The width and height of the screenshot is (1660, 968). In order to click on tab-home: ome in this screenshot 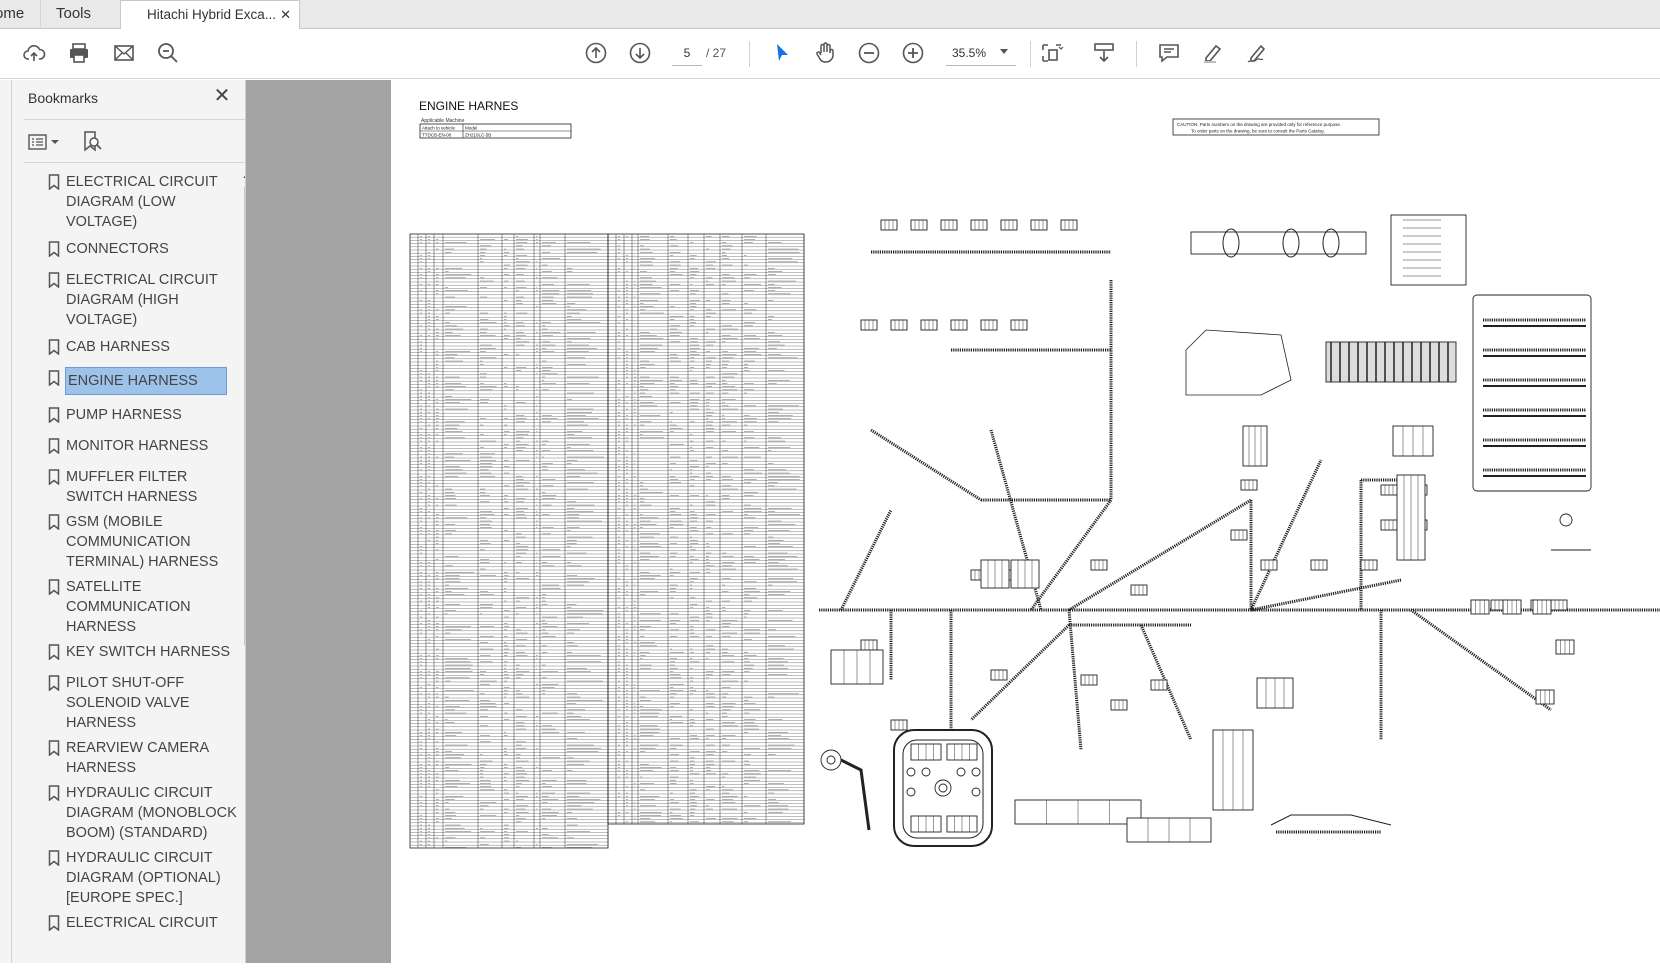, I will do `click(13, 14)`.